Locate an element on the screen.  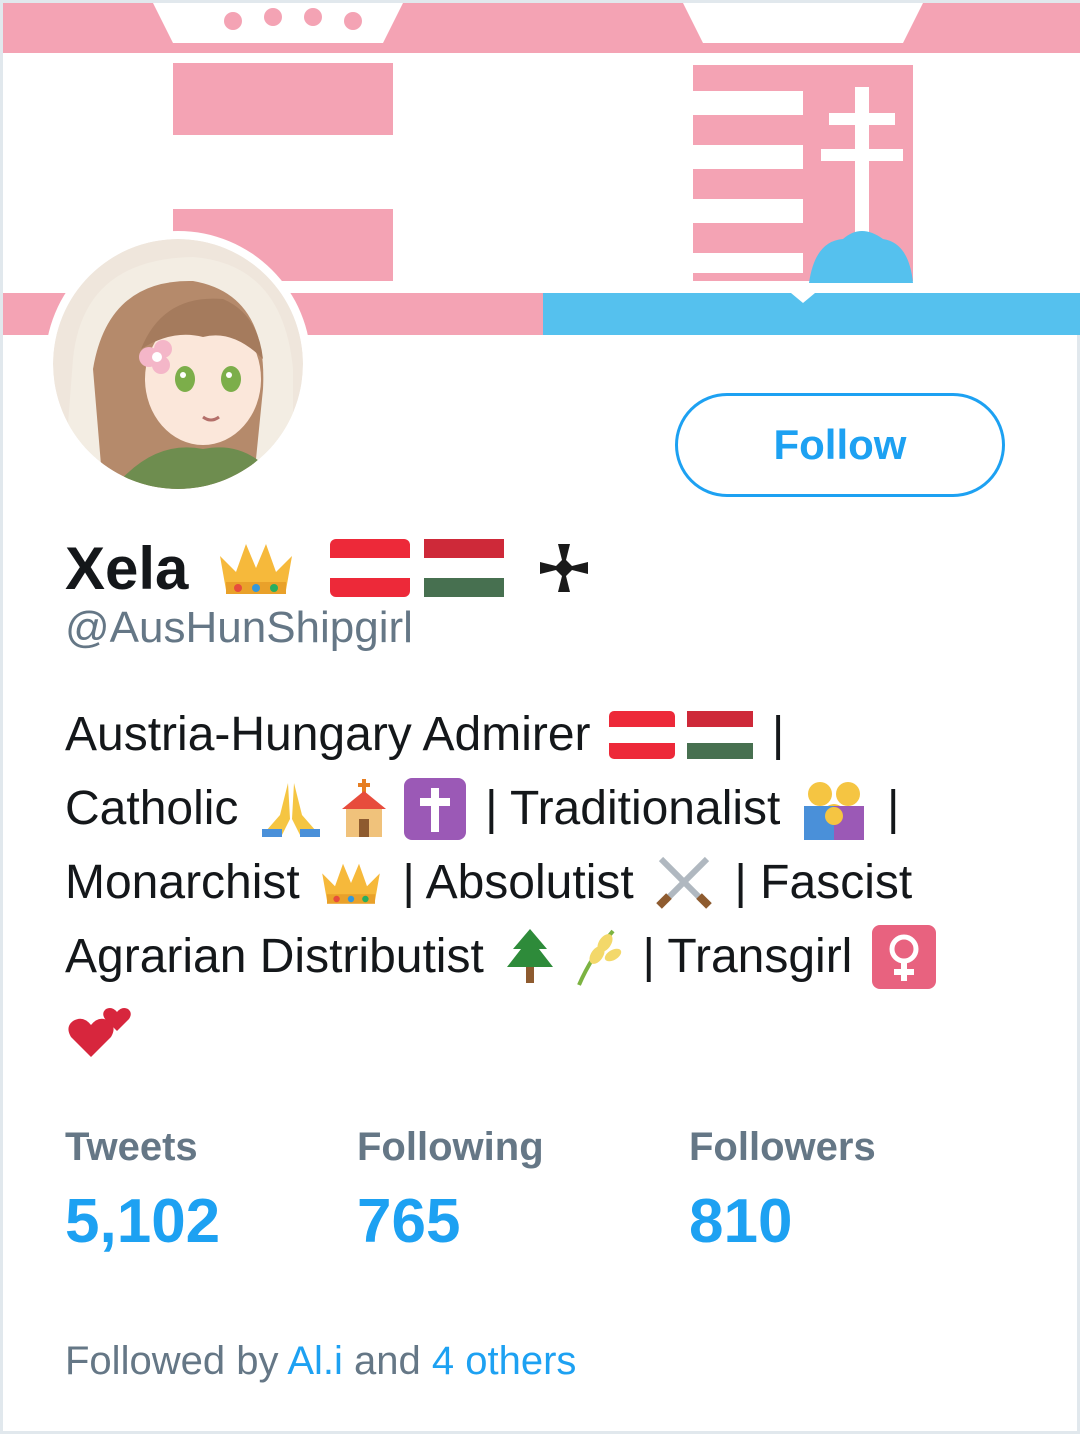
stat-tweets: Tweets 5,102 is located at coordinates (211, 1191).